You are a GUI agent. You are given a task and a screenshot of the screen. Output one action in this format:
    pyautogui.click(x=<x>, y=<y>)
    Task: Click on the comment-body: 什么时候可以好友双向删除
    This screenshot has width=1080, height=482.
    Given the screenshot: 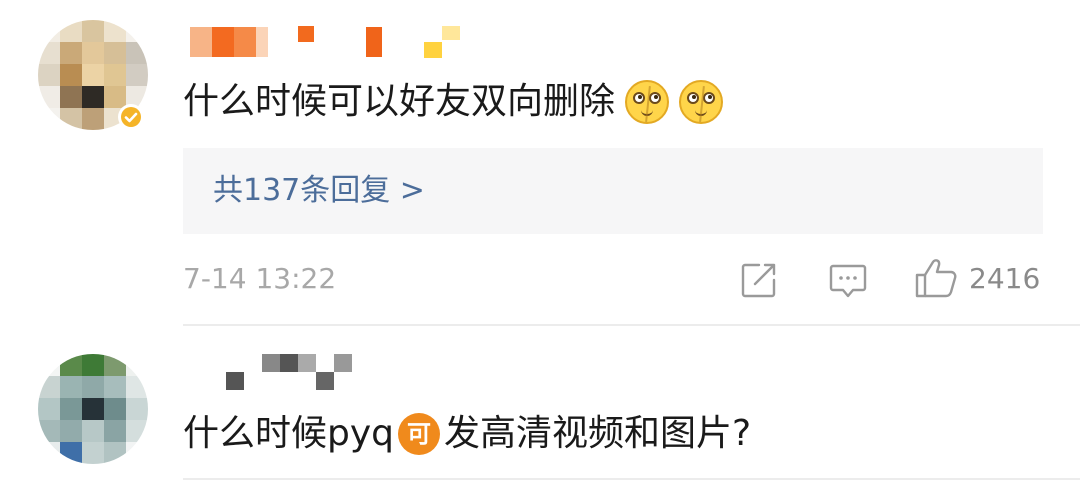 What is the action you would take?
    pyautogui.click(x=399, y=101)
    